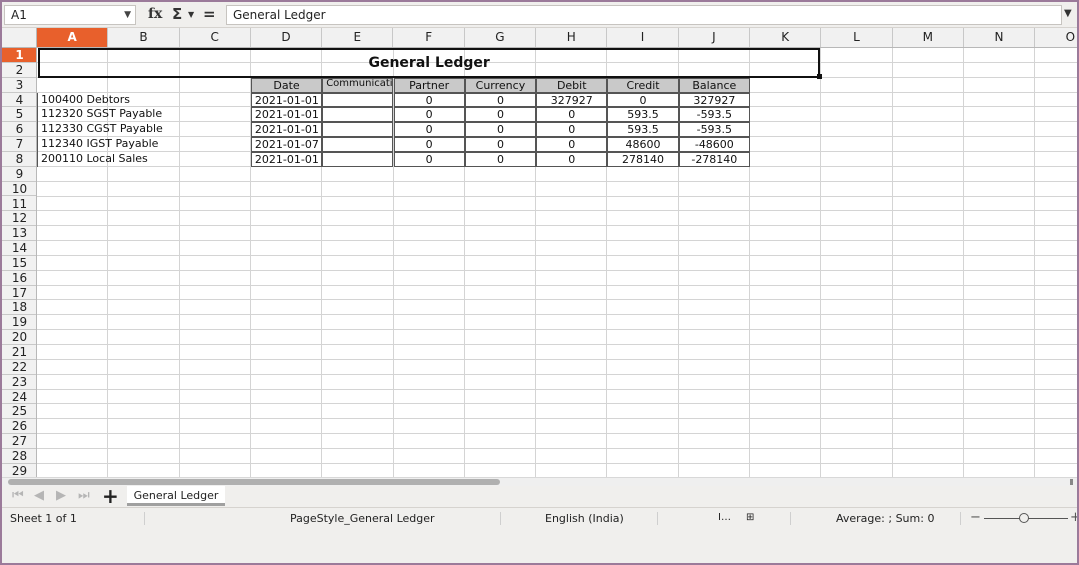  I want to click on row-header-4: 4, so click(19, 100).